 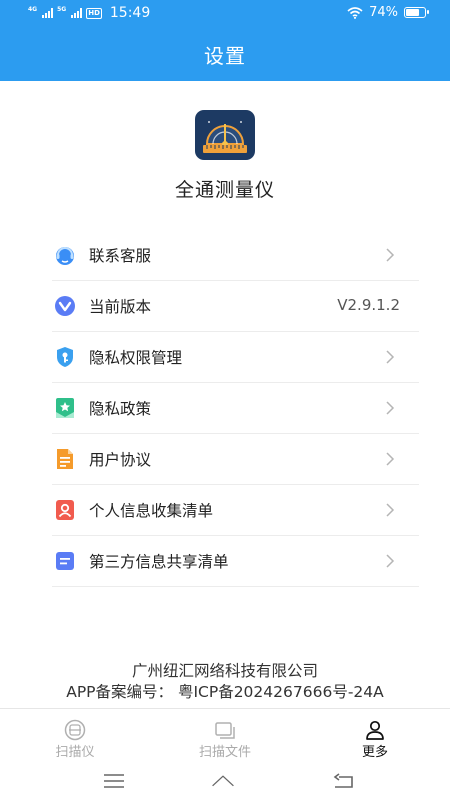 I want to click on menu-item-label: 个人信息收集清单, so click(x=151, y=511).